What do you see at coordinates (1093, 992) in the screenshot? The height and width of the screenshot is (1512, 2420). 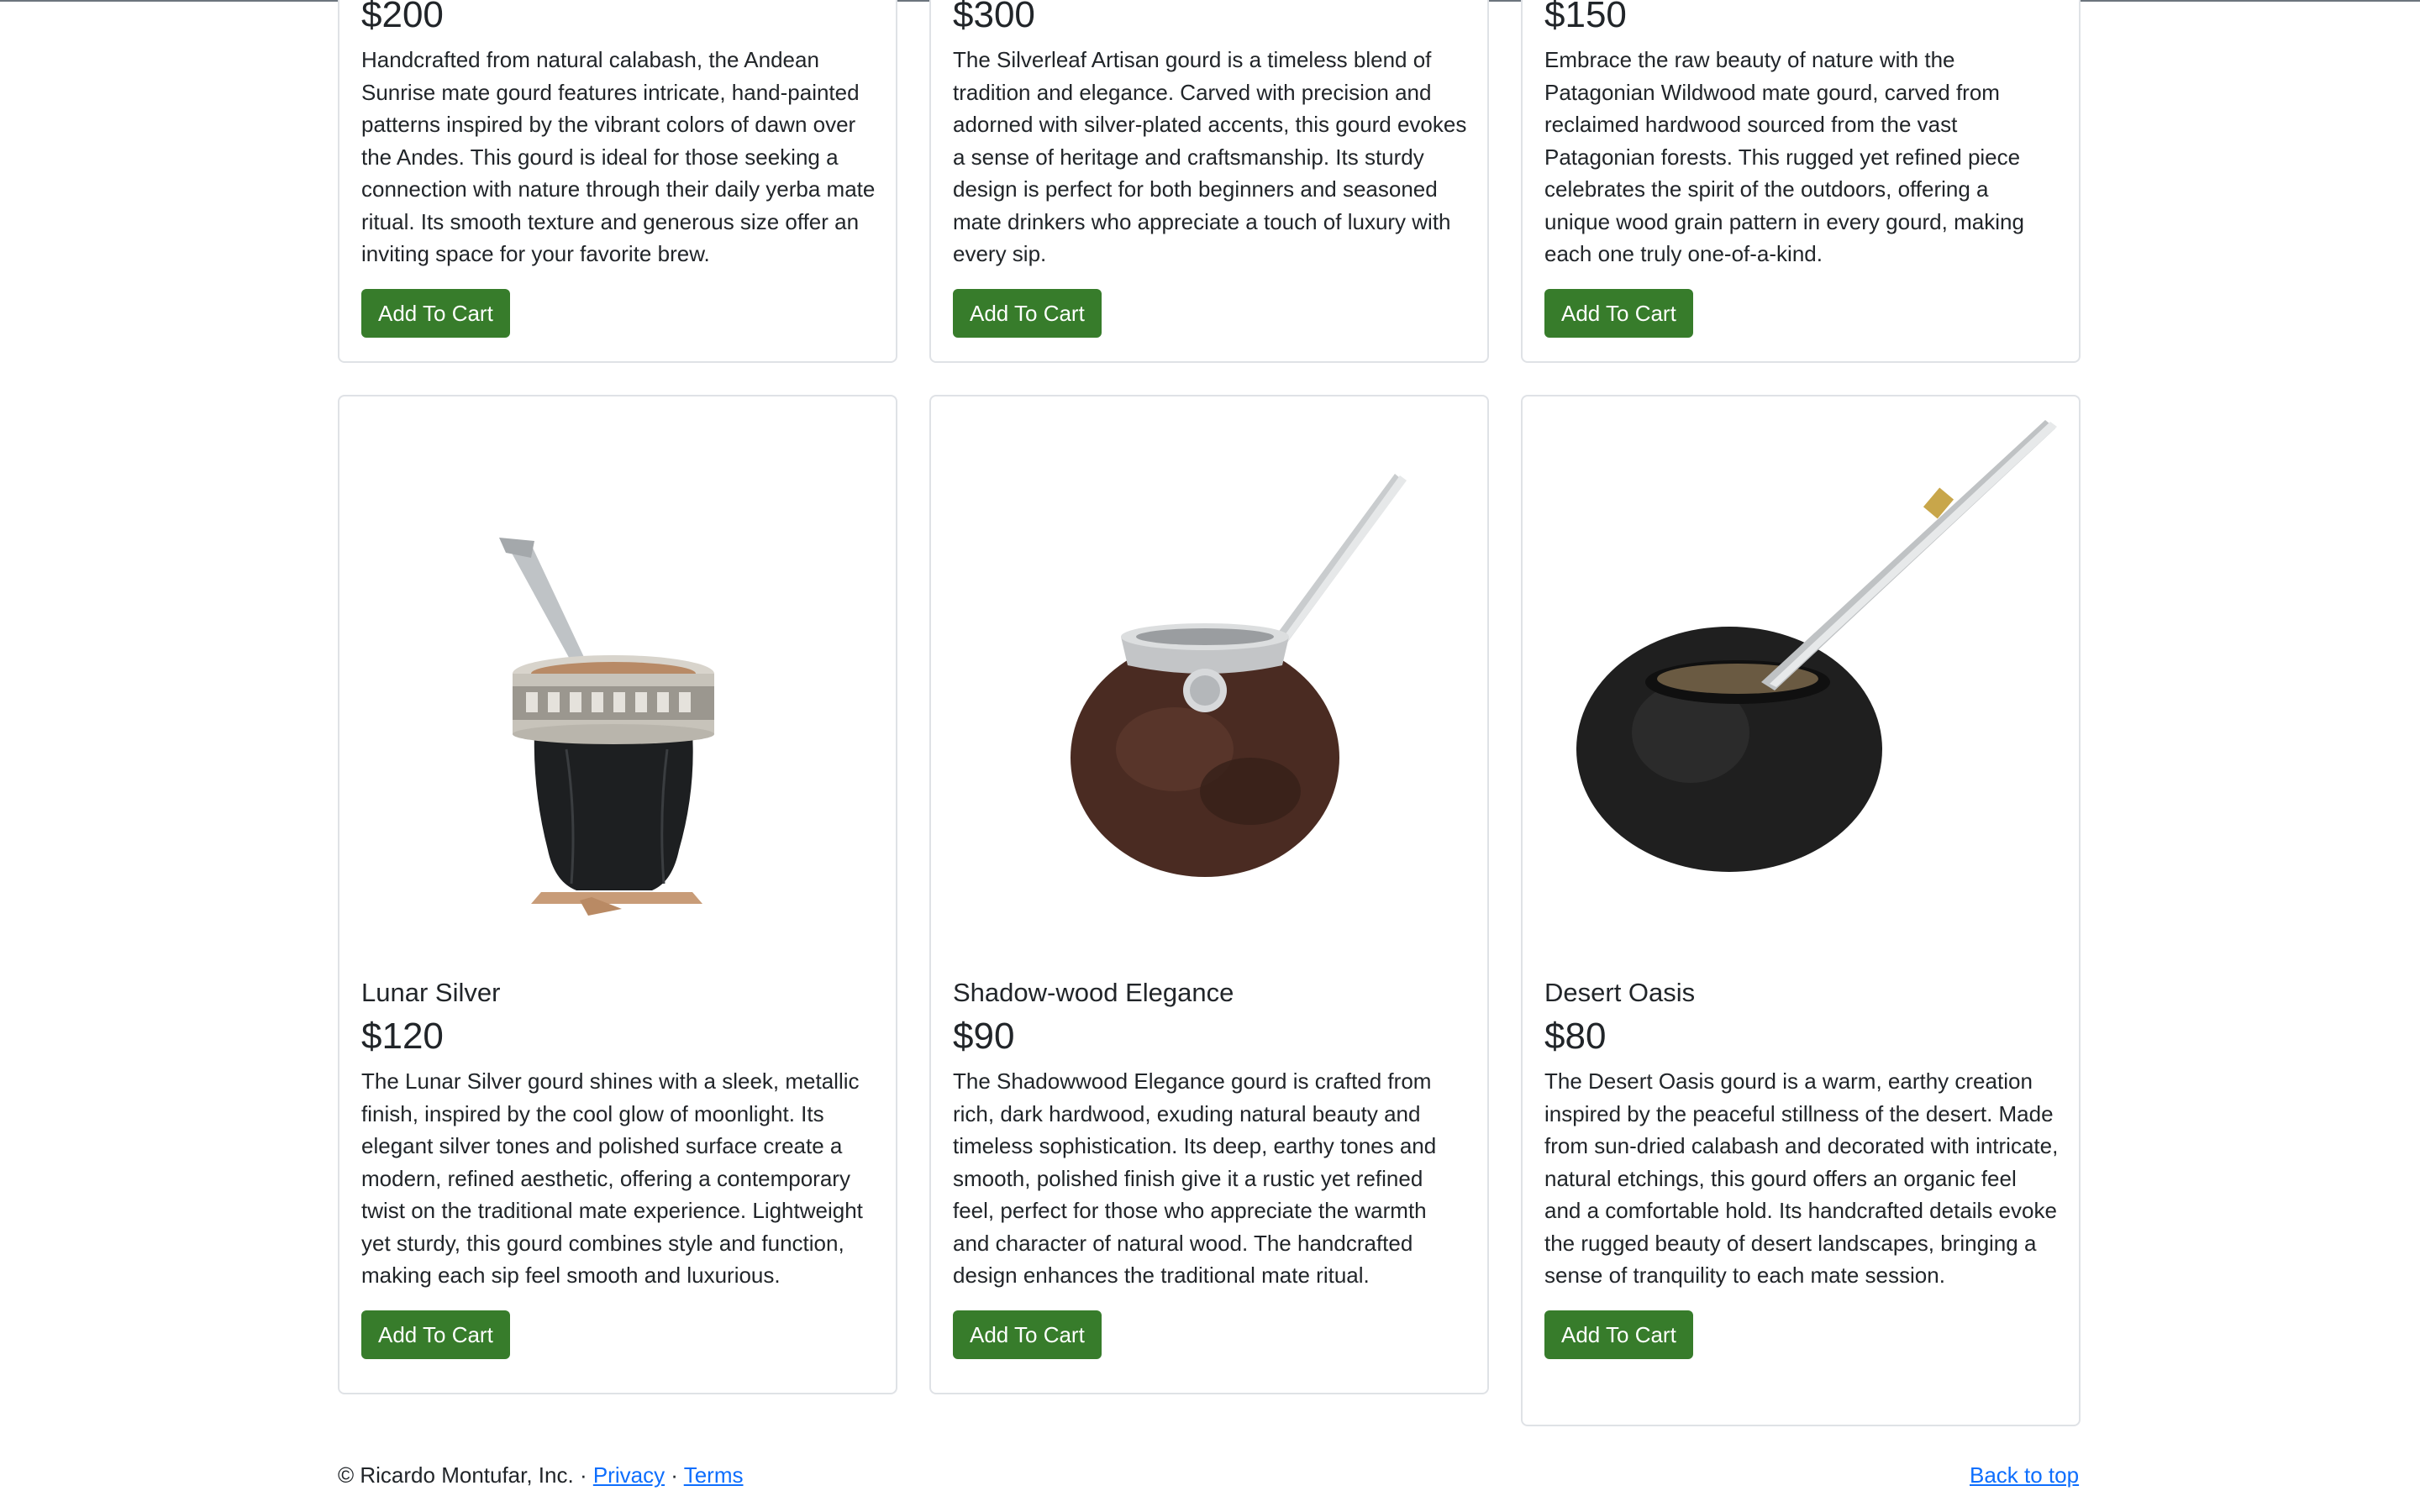 I see `product-name: Shadow-wood Elegance` at bounding box center [1093, 992].